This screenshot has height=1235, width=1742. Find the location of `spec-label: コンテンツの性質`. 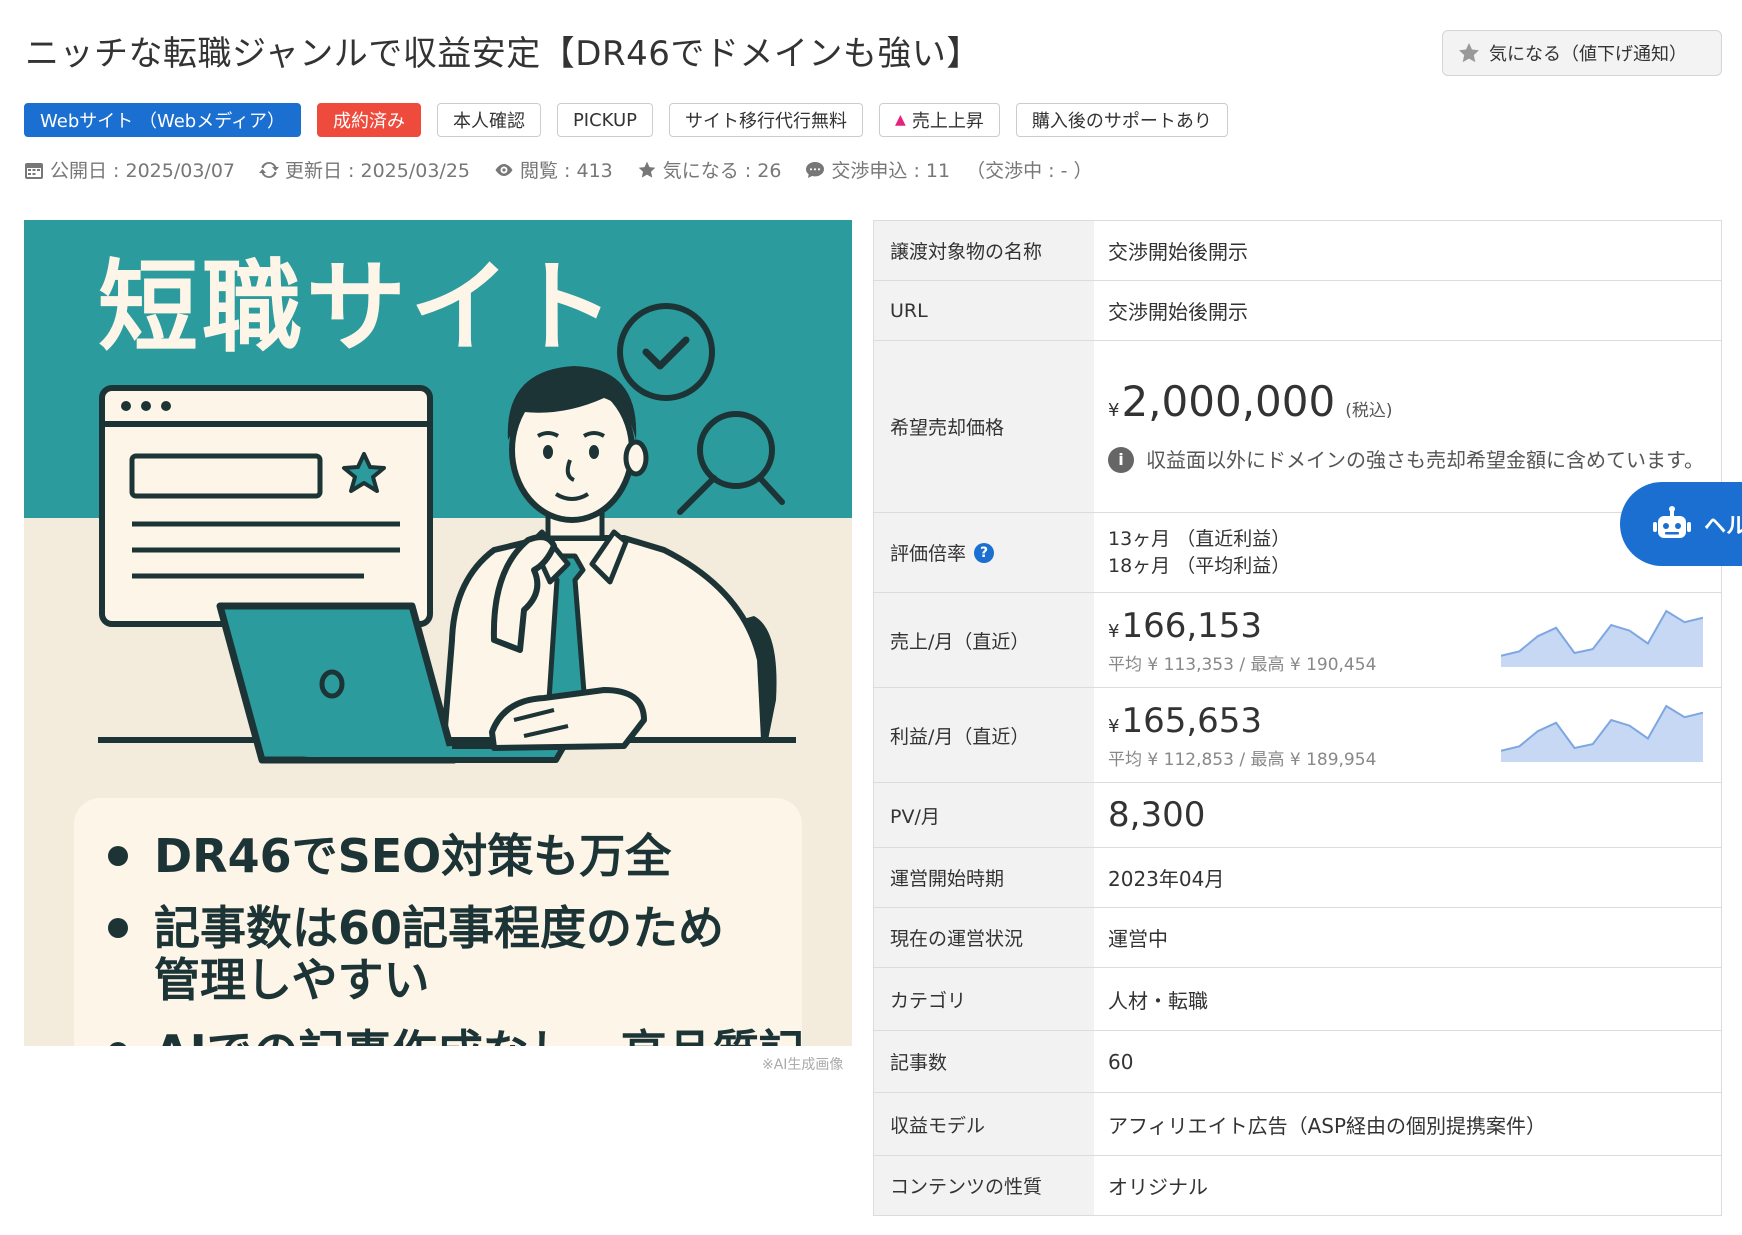

spec-label: コンテンツの性質 is located at coordinates (984, 1185).